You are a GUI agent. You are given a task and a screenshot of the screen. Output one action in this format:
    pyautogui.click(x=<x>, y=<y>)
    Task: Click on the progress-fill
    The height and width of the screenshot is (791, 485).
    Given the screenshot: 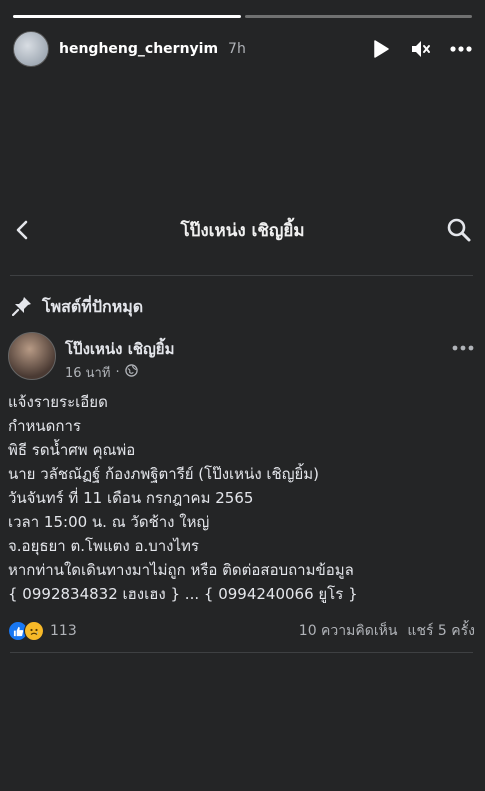 What is the action you would take?
    pyautogui.click(x=127, y=16)
    